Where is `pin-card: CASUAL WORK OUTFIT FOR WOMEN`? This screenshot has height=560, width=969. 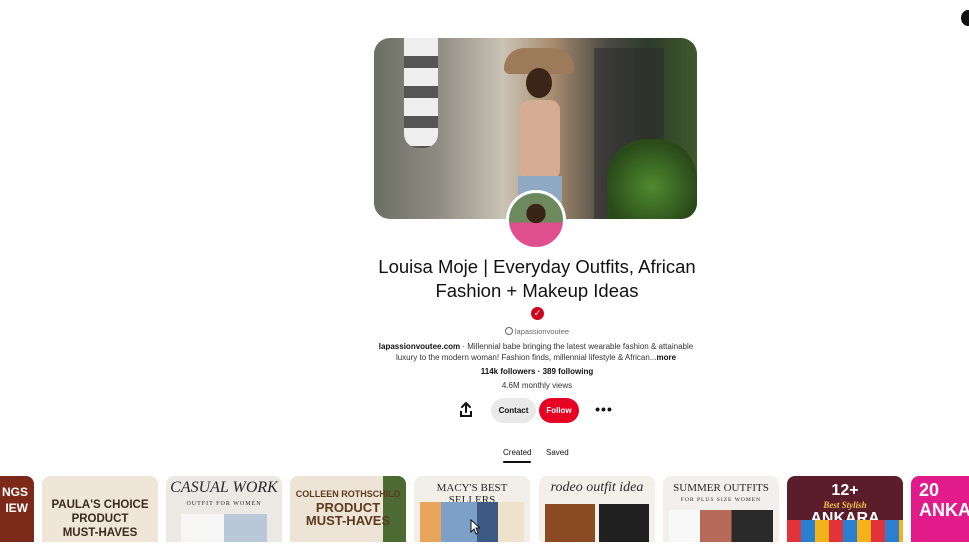
pin-card: CASUAL WORK OUTFIT FOR WOMEN is located at coordinates (224, 509).